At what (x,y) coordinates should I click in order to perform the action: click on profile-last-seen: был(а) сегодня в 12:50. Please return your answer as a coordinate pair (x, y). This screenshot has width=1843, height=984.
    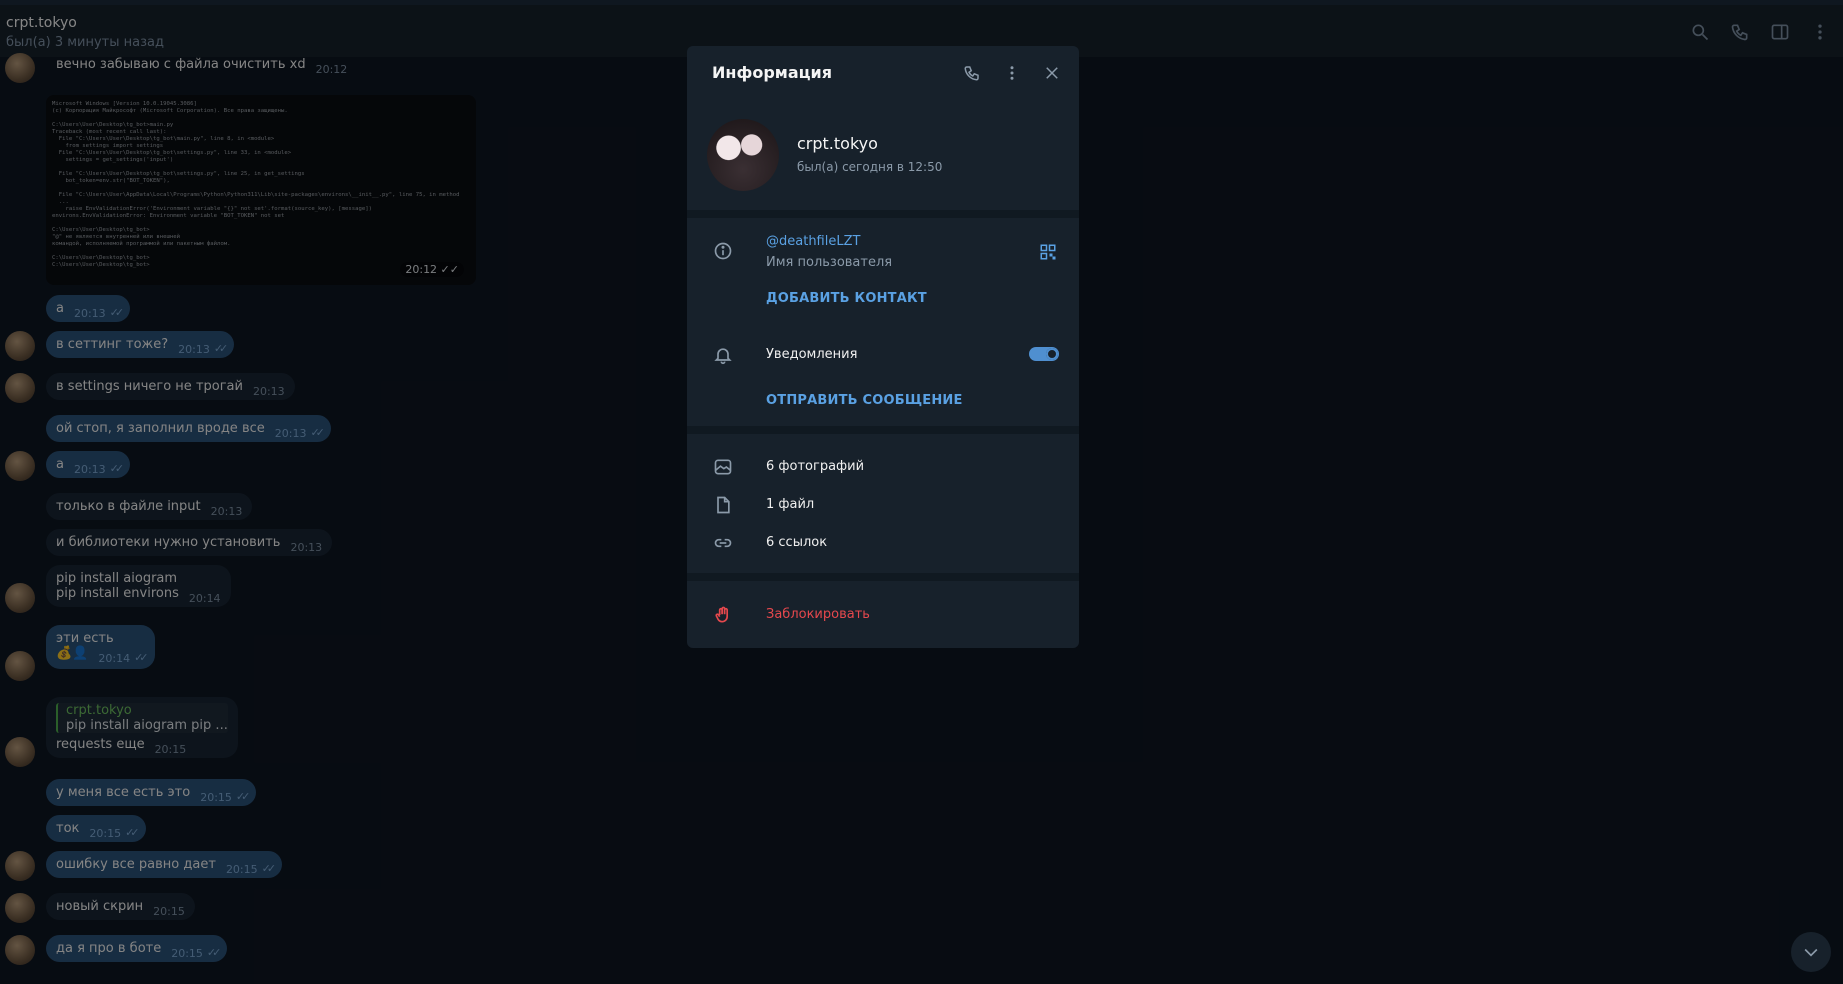
    Looking at the image, I should click on (870, 167).